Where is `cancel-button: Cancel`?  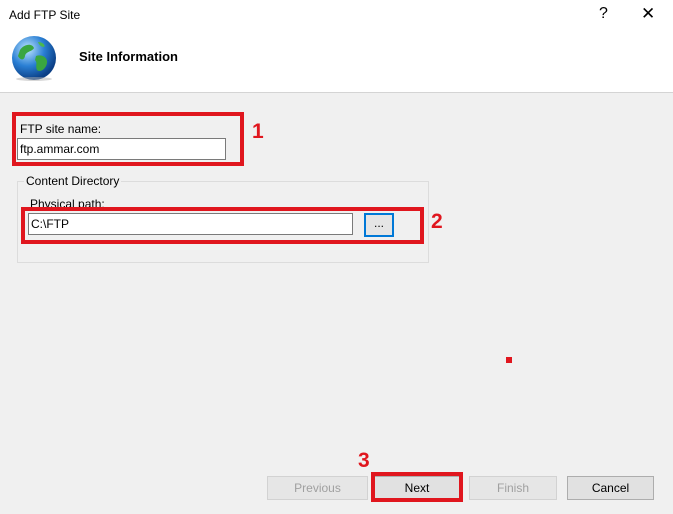 cancel-button: Cancel is located at coordinates (610, 488).